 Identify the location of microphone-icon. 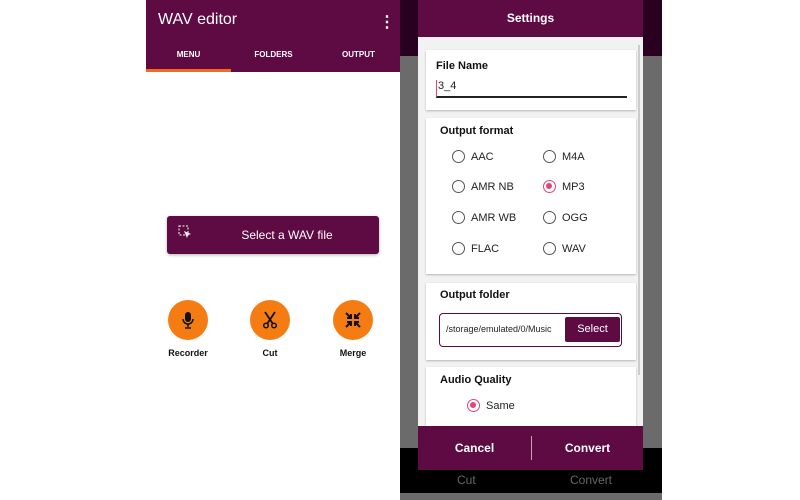
(188, 320).